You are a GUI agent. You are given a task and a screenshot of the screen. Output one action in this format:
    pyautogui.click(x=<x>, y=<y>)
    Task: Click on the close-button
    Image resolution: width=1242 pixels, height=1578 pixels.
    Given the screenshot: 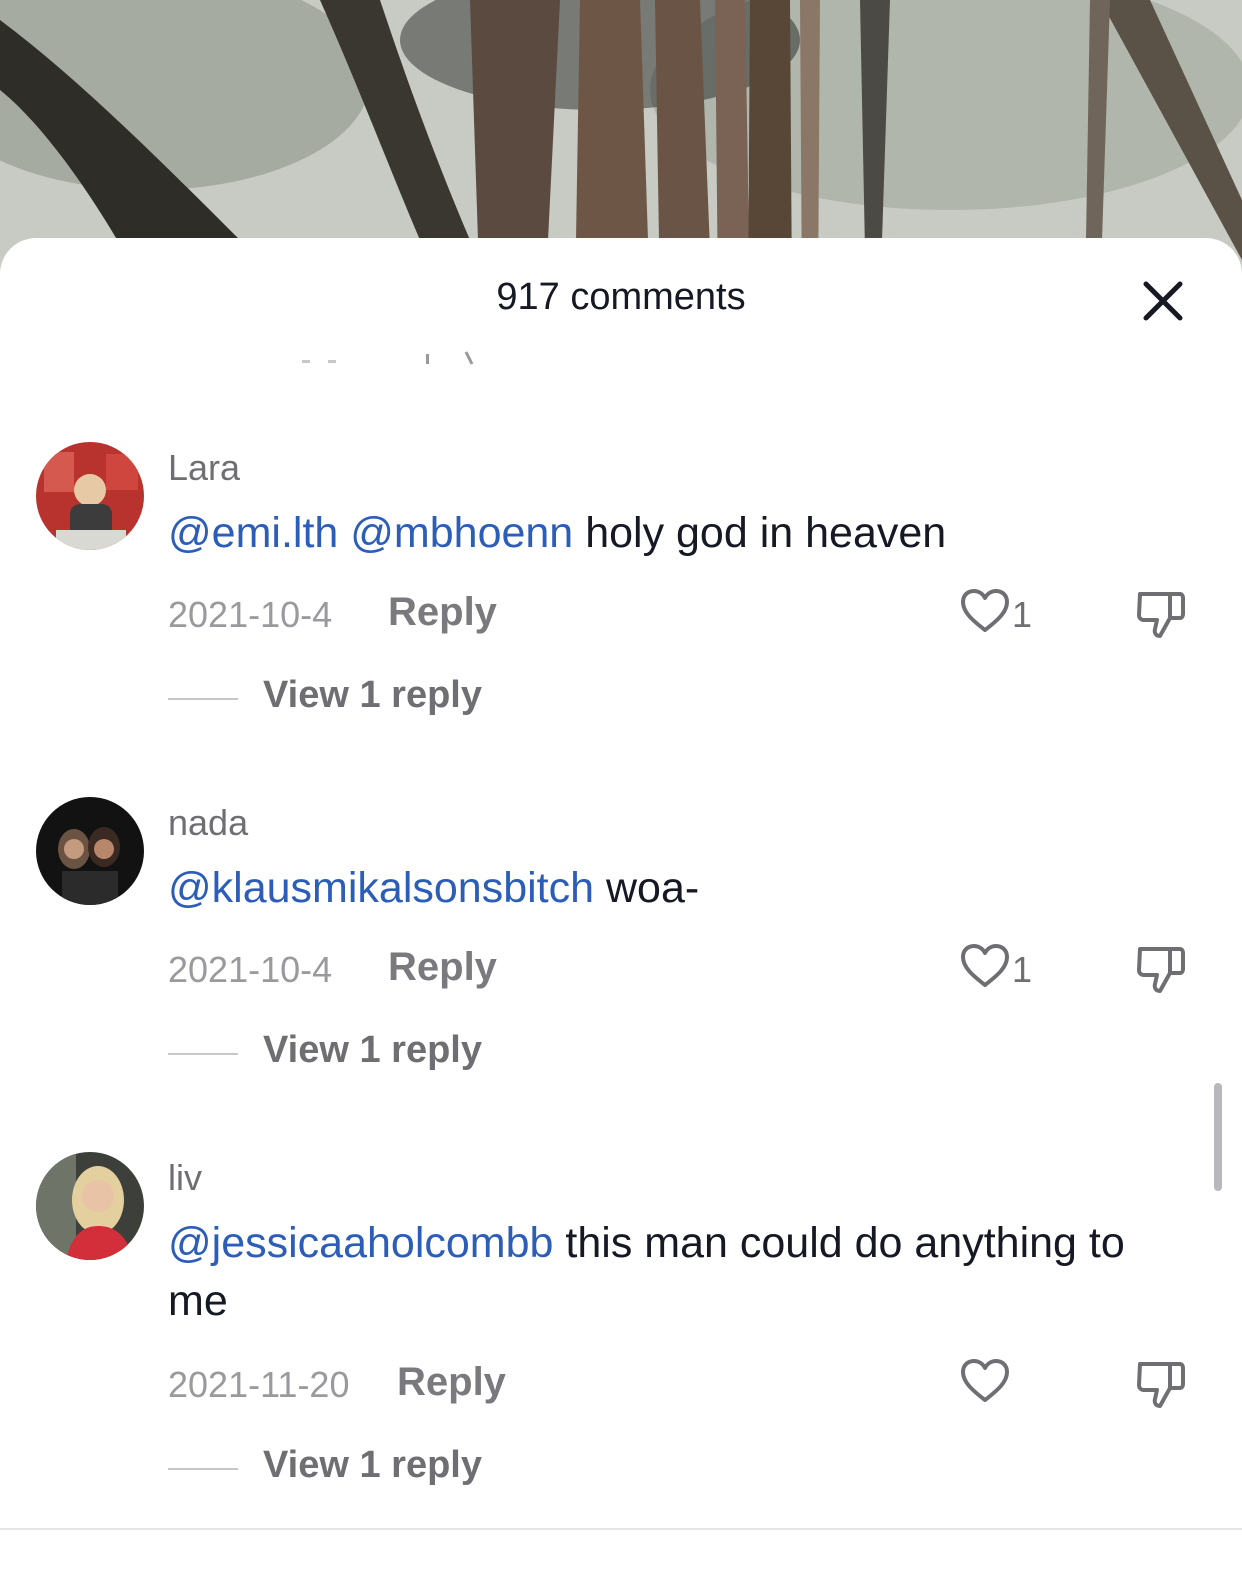 What is the action you would take?
    pyautogui.click(x=1163, y=301)
    